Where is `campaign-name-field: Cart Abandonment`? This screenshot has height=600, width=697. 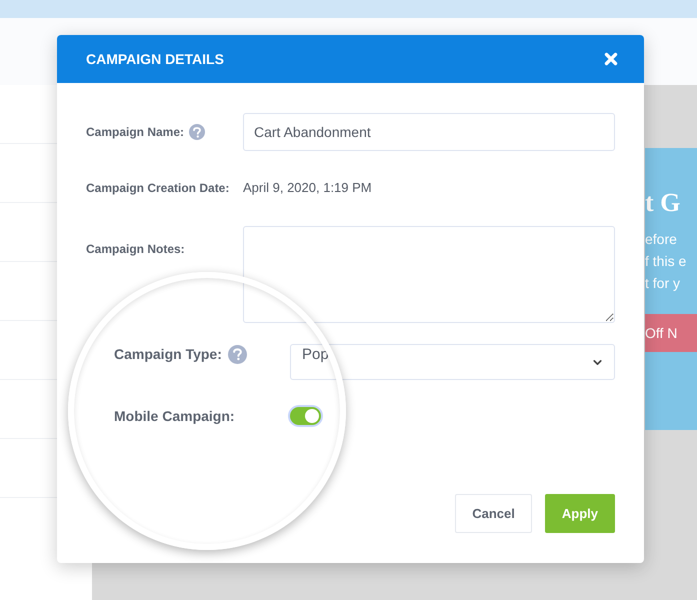 campaign-name-field: Cart Abandonment is located at coordinates (429, 132).